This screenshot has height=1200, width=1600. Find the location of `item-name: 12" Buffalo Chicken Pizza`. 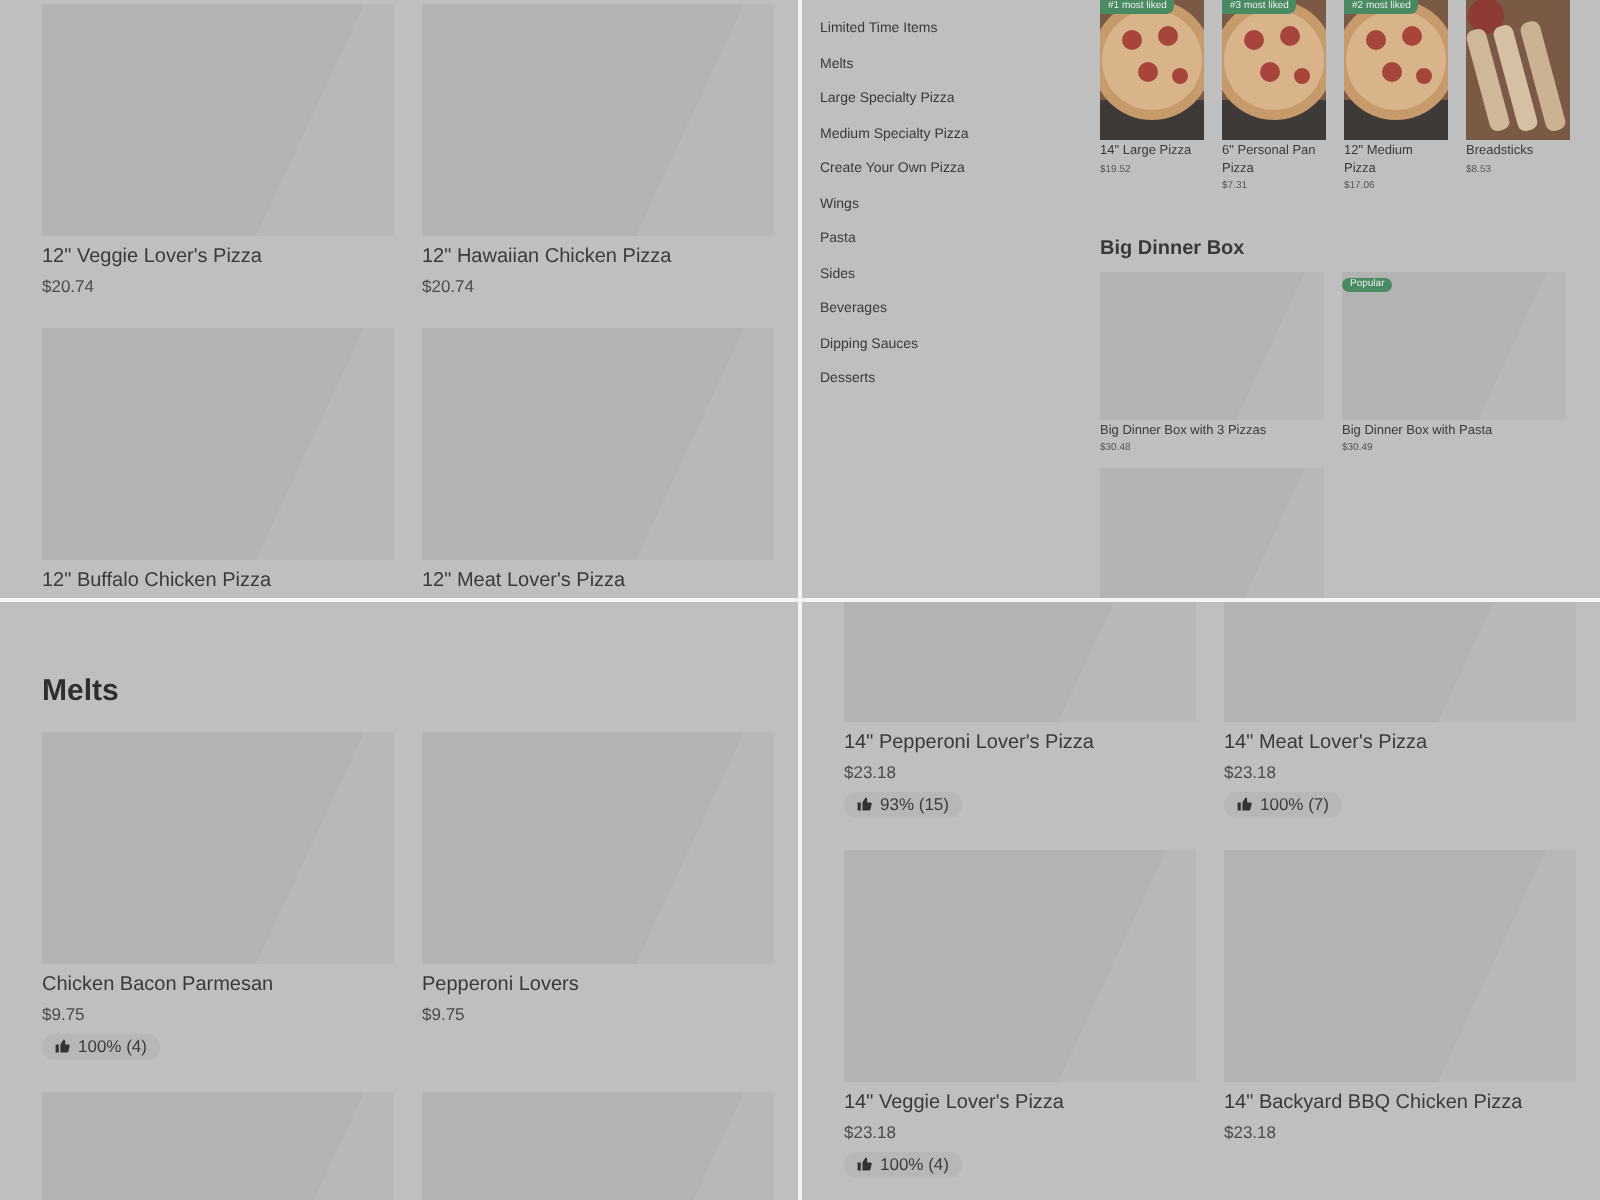

item-name: 12" Buffalo Chicken Pizza is located at coordinates (218, 582).